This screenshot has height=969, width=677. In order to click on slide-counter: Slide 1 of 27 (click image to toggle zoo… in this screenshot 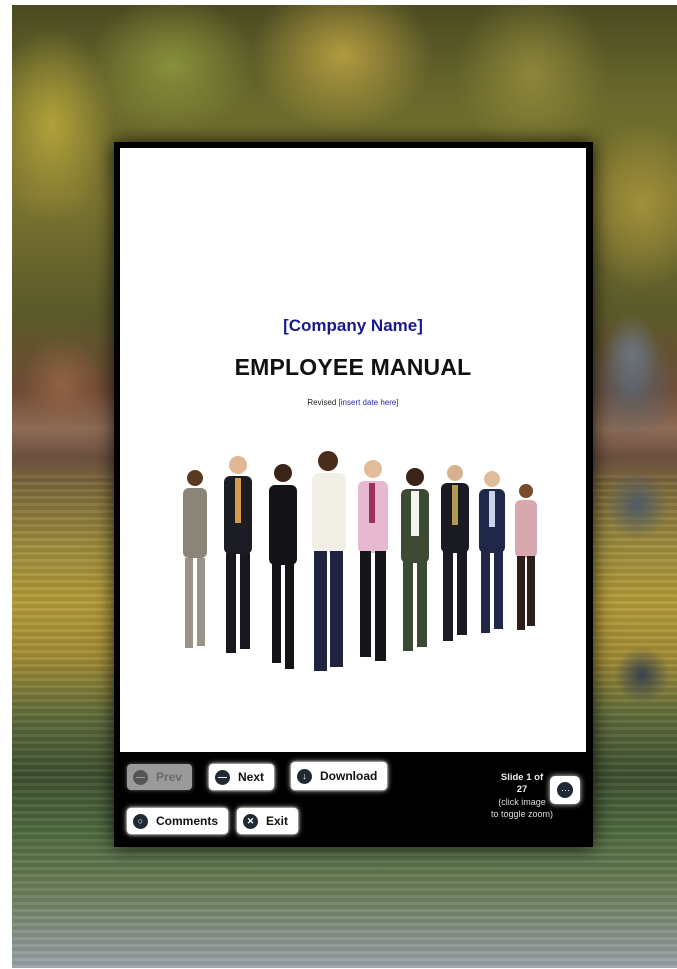, I will do `click(522, 796)`.